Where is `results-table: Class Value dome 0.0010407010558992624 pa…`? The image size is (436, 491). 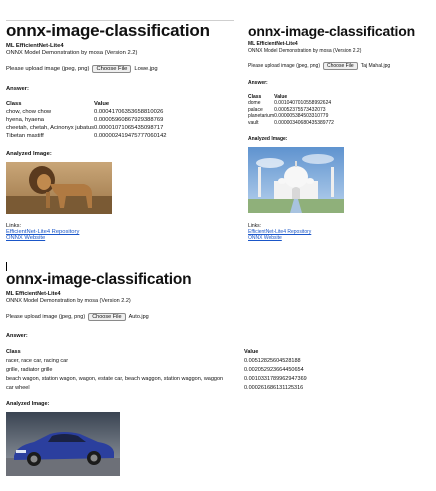 results-table: Class Value dome 0.0010407010558992624 pa… is located at coordinates (291, 110).